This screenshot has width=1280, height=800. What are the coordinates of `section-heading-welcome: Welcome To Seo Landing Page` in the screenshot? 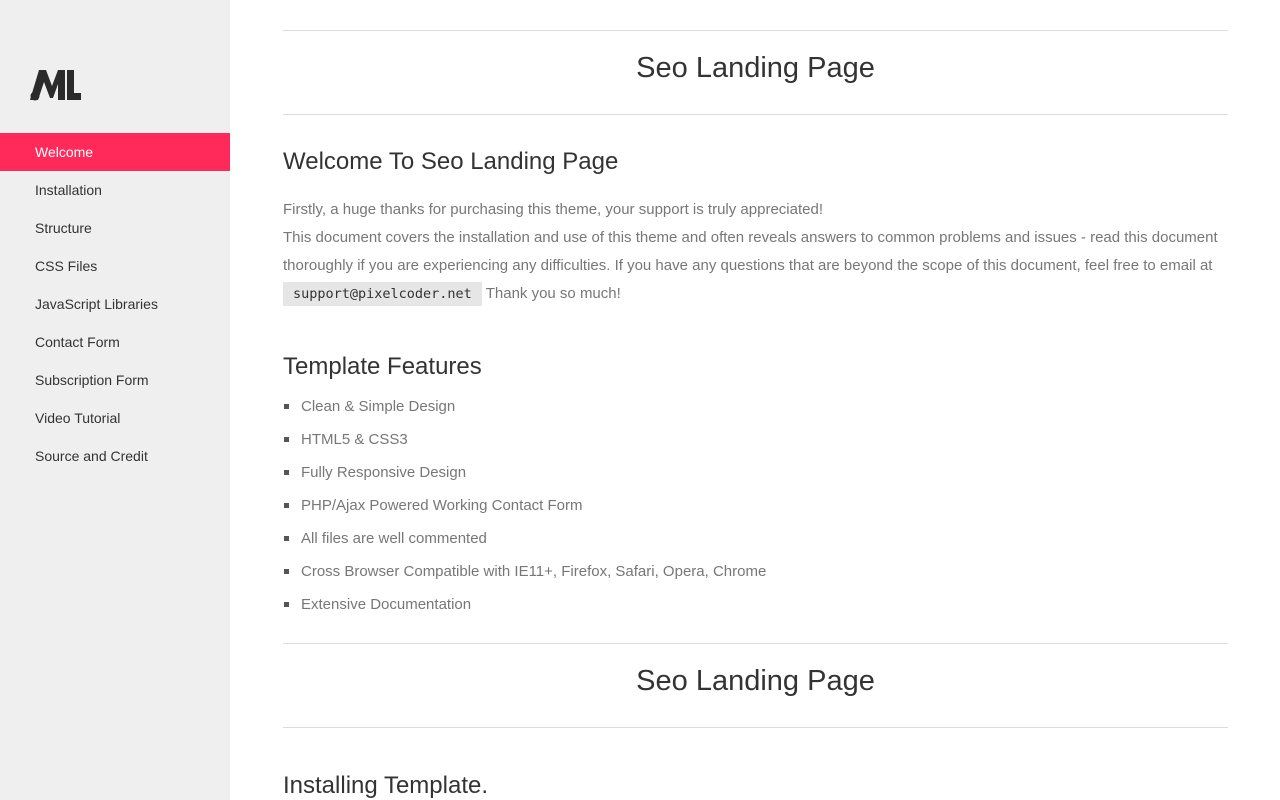 It's located at (451, 161).